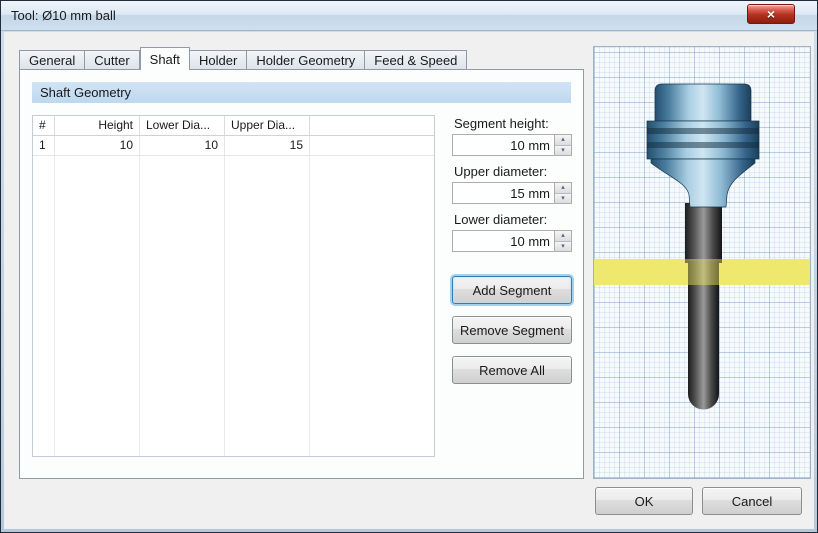 The height and width of the screenshot is (533, 818). What do you see at coordinates (703, 102) in the screenshot?
I see `holder-cap-graphic` at bounding box center [703, 102].